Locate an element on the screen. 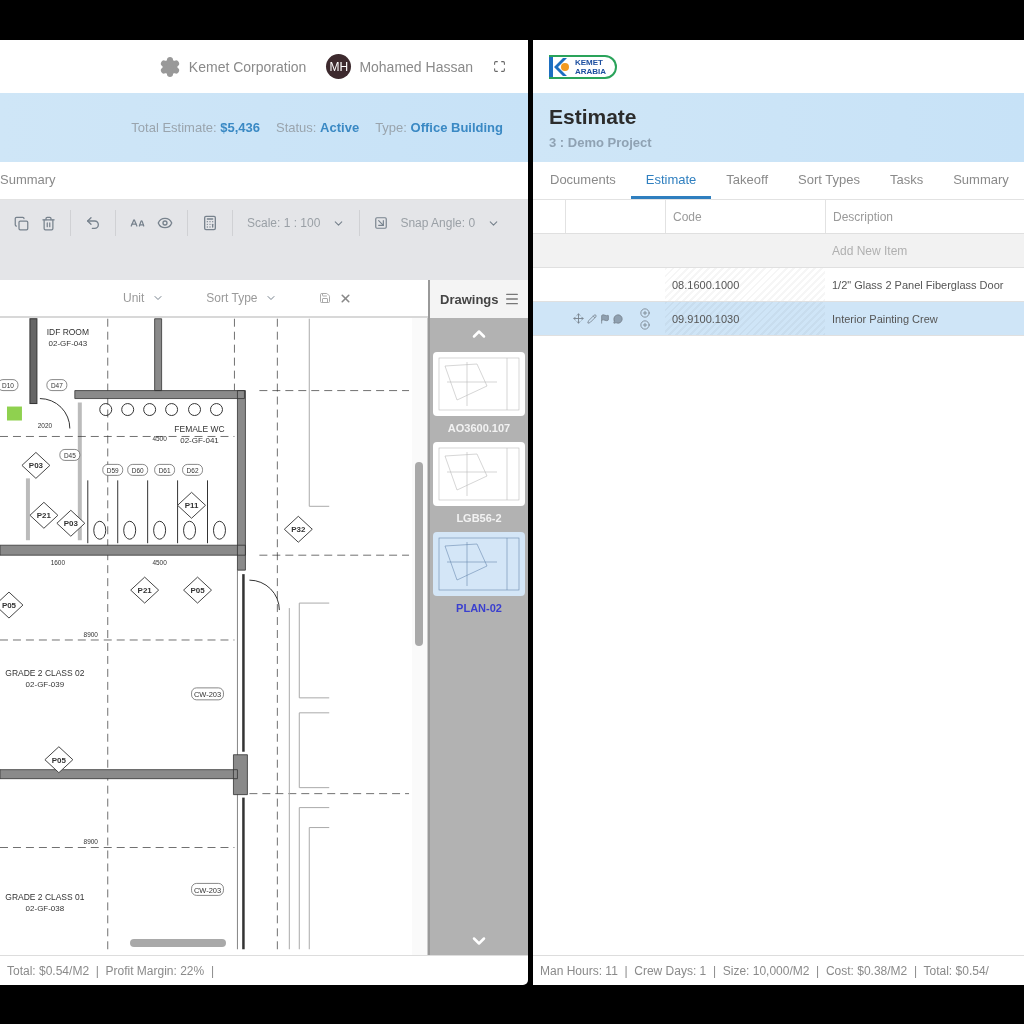  tag-marker: P32 is located at coordinates (298, 529).